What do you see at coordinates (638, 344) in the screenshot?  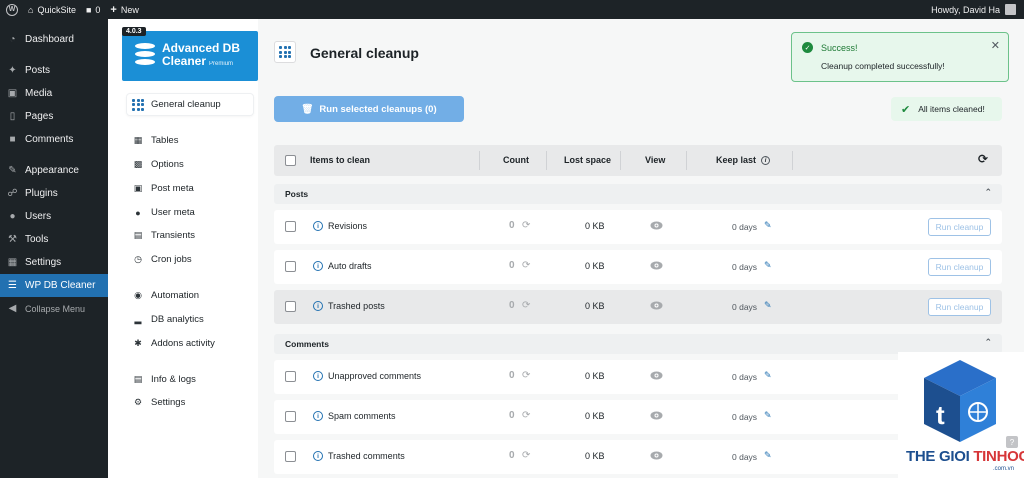 I see `section-comments: Comments ⌃` at bounding box center [638, 344].